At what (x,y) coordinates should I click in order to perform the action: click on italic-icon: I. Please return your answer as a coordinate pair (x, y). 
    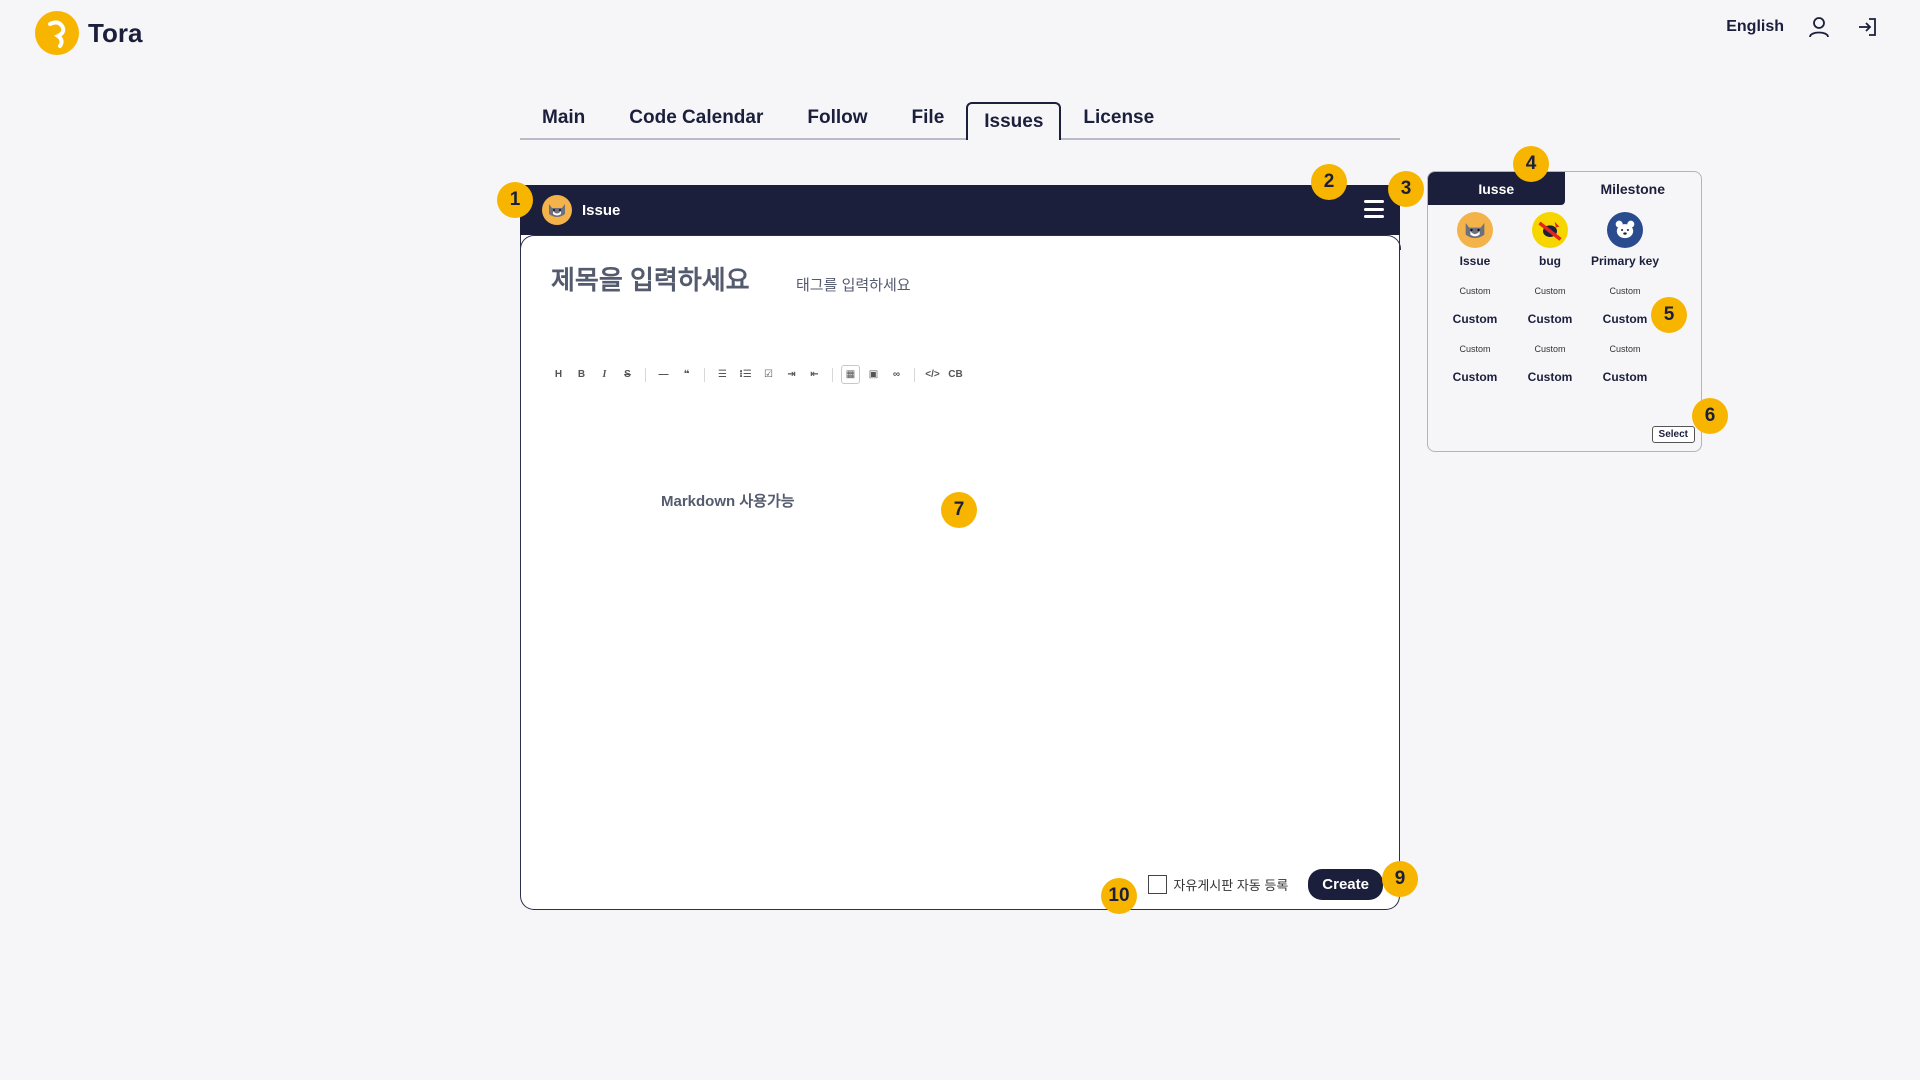
    Looking at the image, I should click on (604, 374).